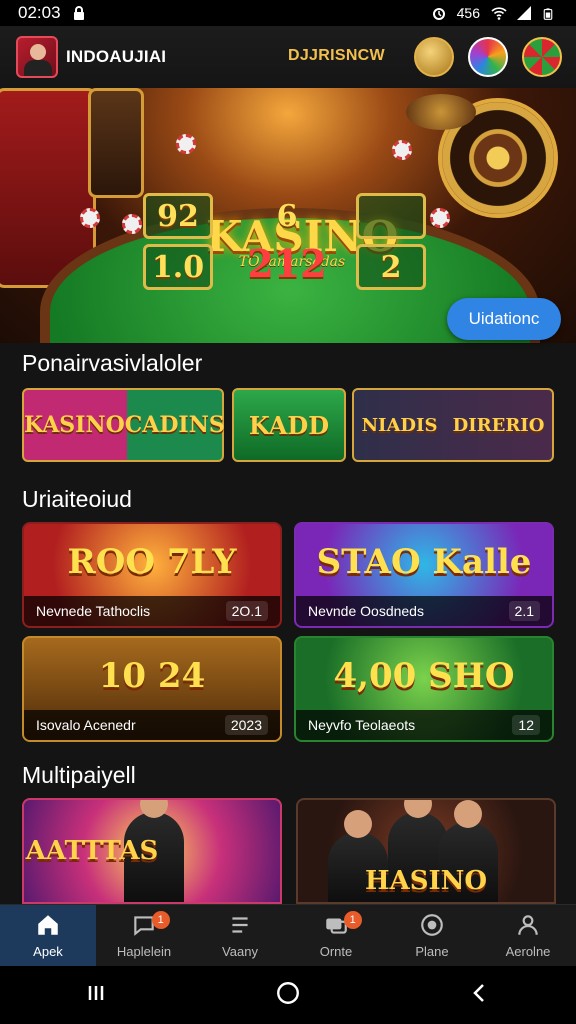  Describe the element at coordinates (178, 216) in the screenshot. I see `hero-tile: 92` at that location.